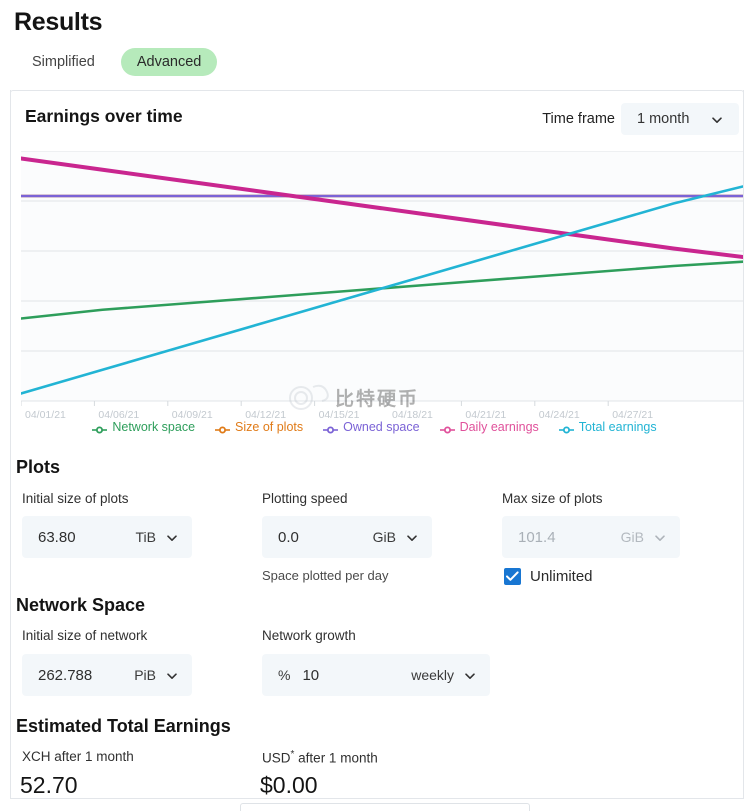  What do you see at coordinates (65, 675) in the screenshot?
I see `initial-size-of-network-value: 262.788` at bounding box center [65, 675].